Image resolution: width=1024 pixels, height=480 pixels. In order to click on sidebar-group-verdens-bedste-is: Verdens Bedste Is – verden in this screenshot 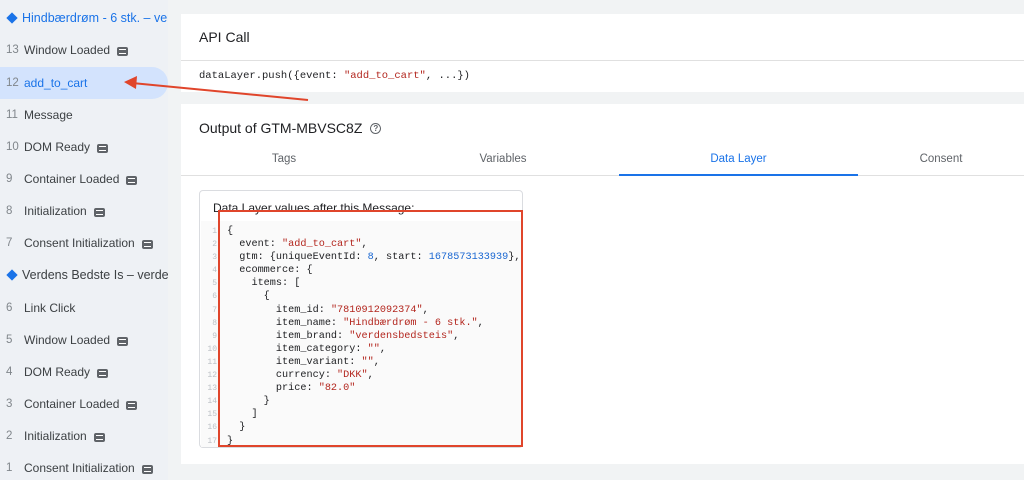, I will do `click(84, 275)`.